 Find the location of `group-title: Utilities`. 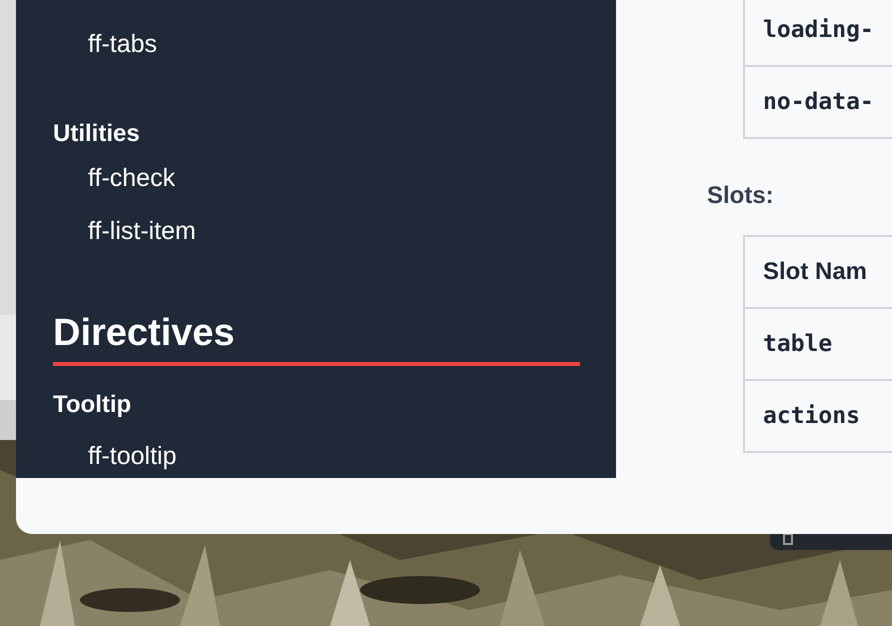

group-title: Utilities is located at coordinates (96, 134).